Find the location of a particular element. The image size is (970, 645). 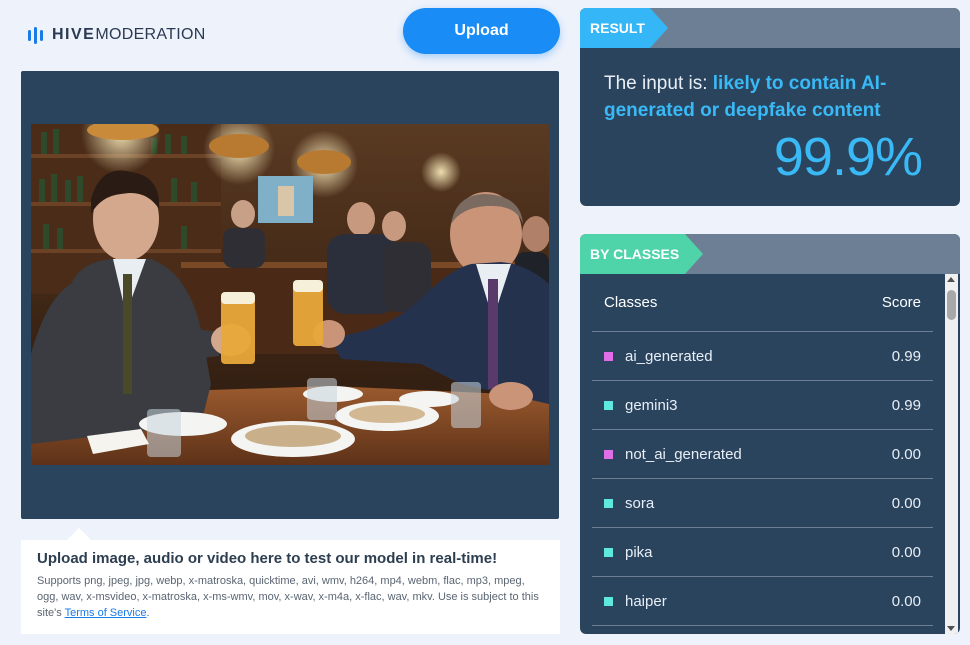

logo-brand-bold: HIVE is located at coordinates (74, 34).